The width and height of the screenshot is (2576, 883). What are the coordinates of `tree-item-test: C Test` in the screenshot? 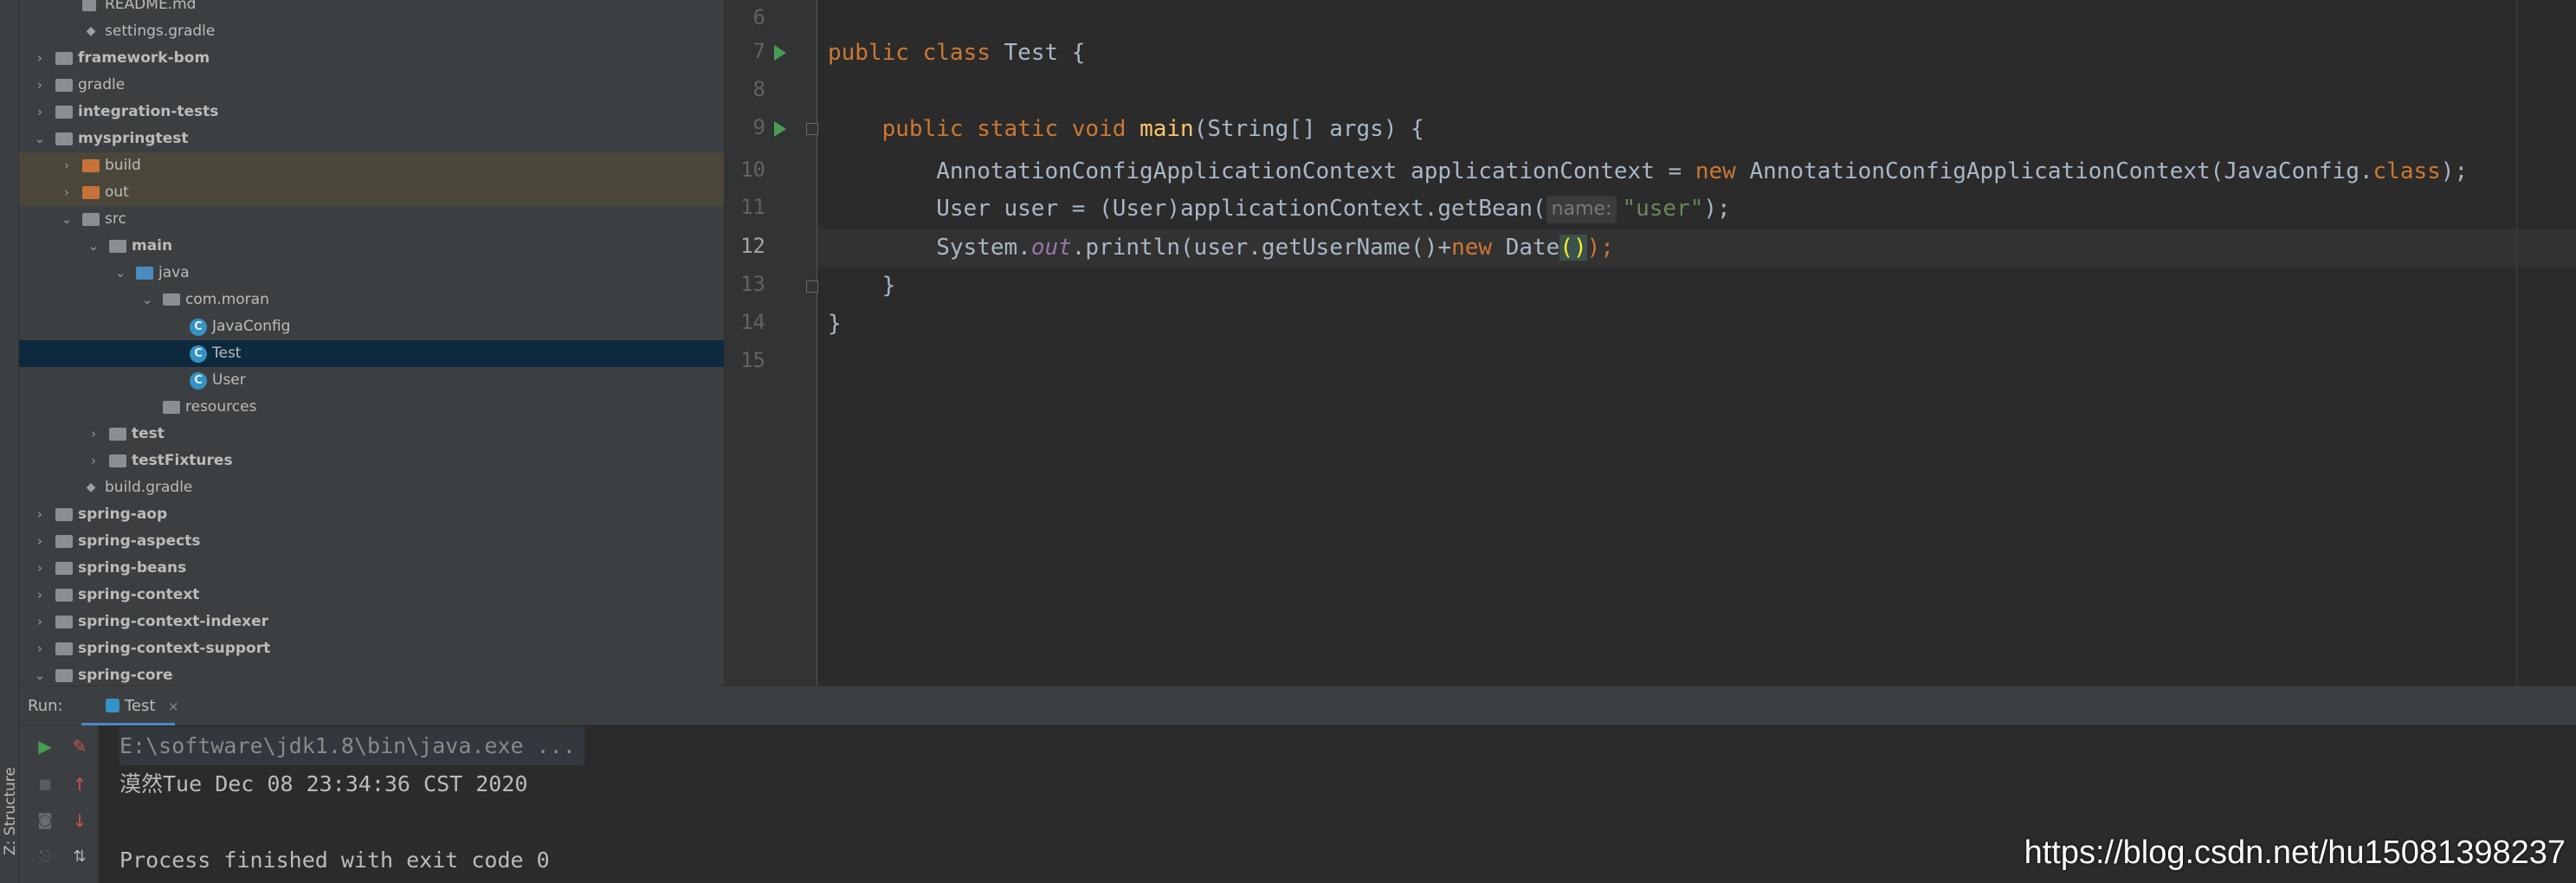 It's located at (372, 354).